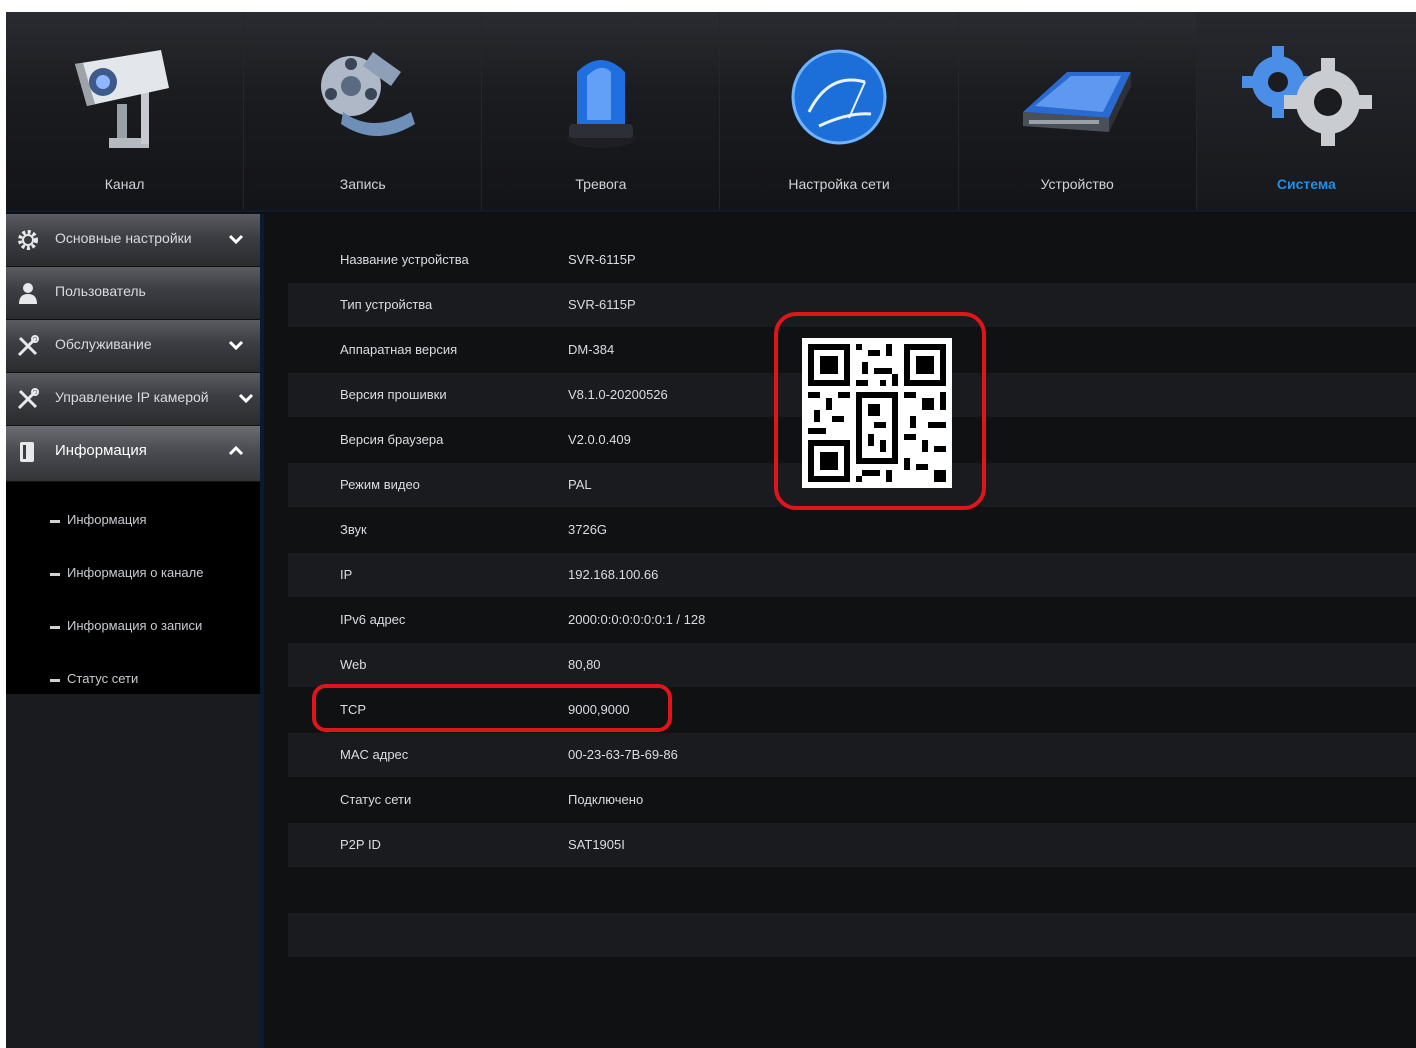  Describe the element at coordinates (346, 574) in the screenshot. I see `info-key: IP` at that location.